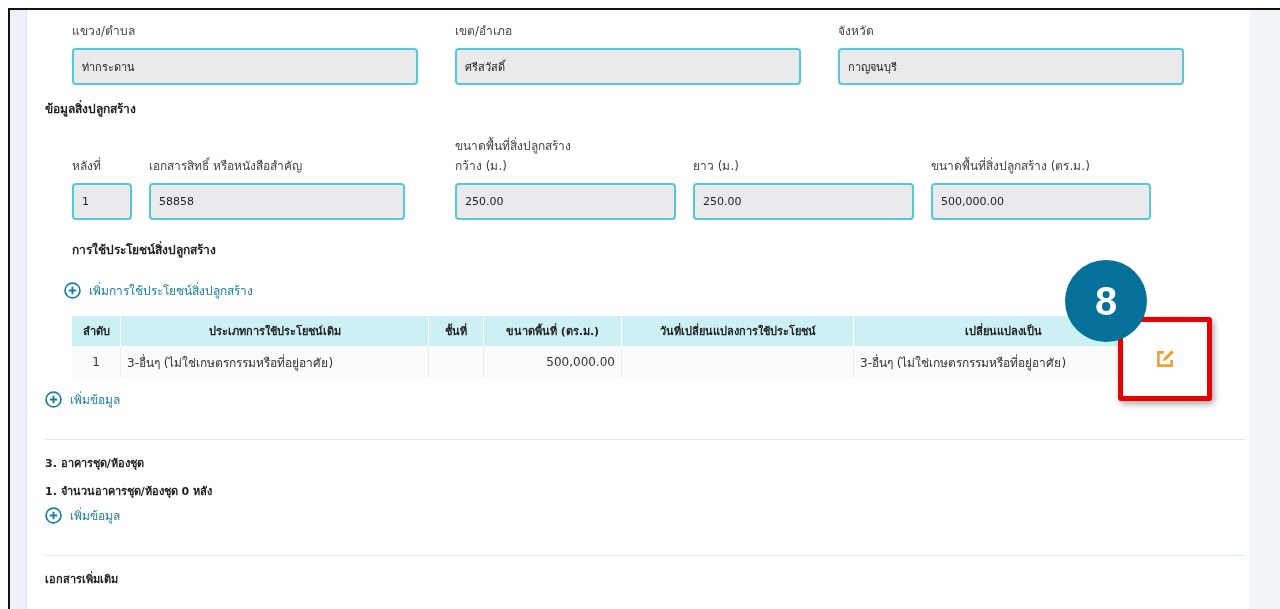  What do you see at coordinates (129, 492) in the screenshot?
I see `count-text: 1. จำนวนอาคารชุด/ห้องชุด 0 หลัง` at bounding box center [129, 492].